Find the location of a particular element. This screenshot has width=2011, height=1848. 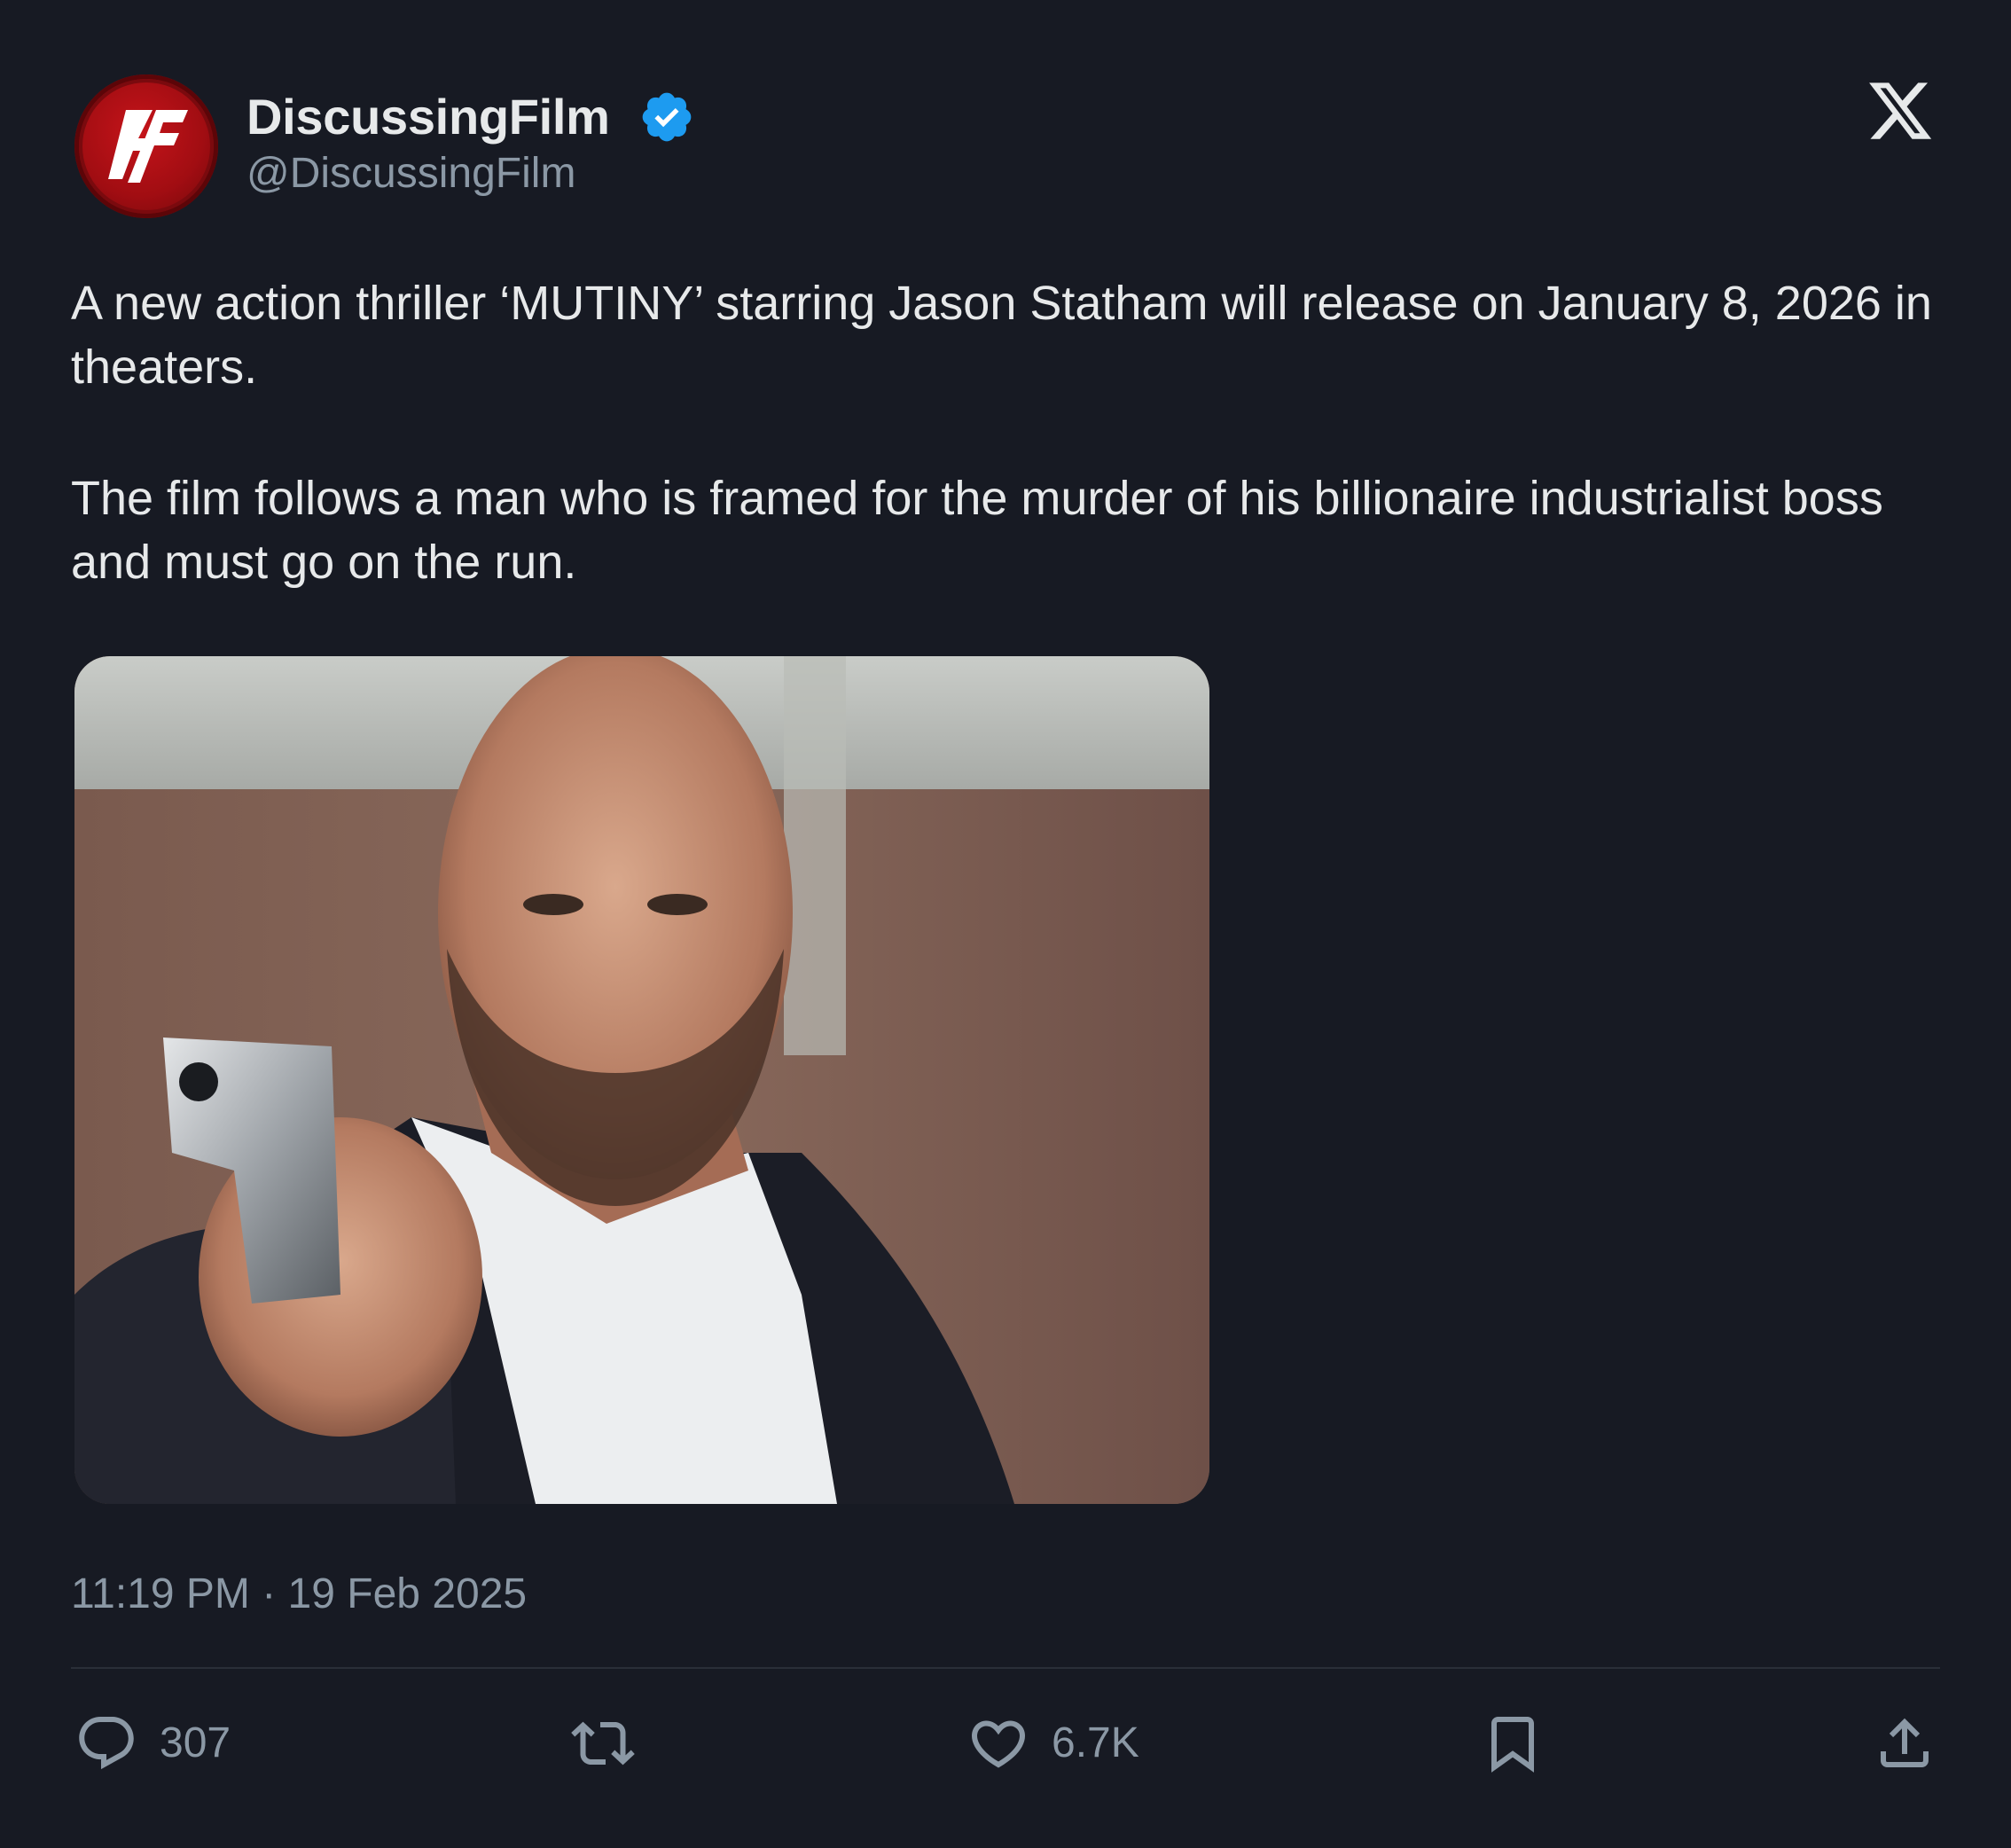

x-logo-icon is located at coordinates (1901, 110).